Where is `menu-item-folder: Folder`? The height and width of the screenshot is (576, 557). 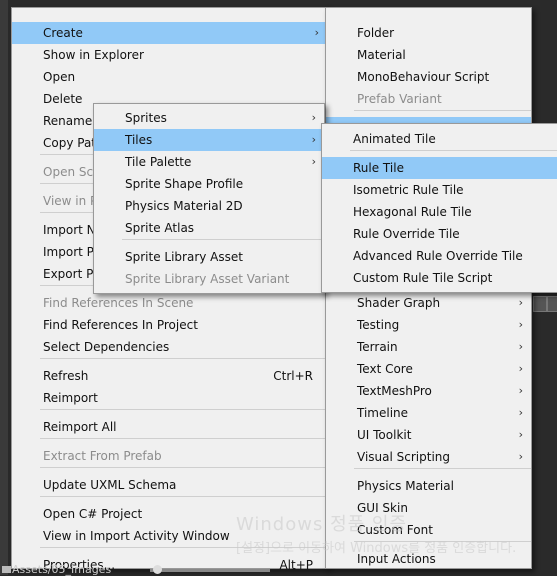
menu-item-folder: Folder is located at coordinates (428, 33).